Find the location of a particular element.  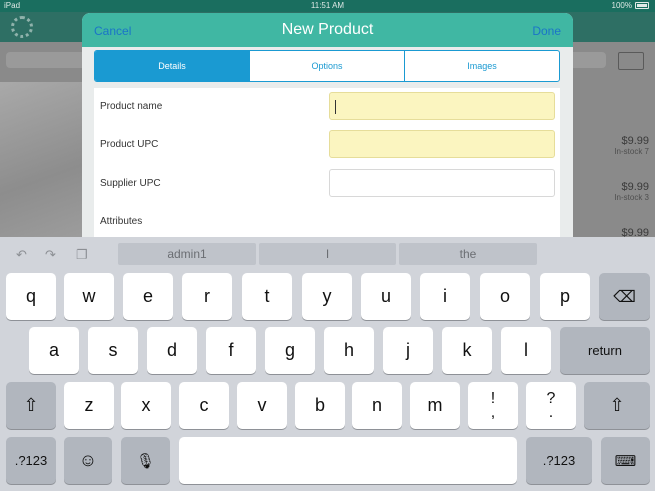

product-upc-row: Product UPC is located at coordinates (327, 145).